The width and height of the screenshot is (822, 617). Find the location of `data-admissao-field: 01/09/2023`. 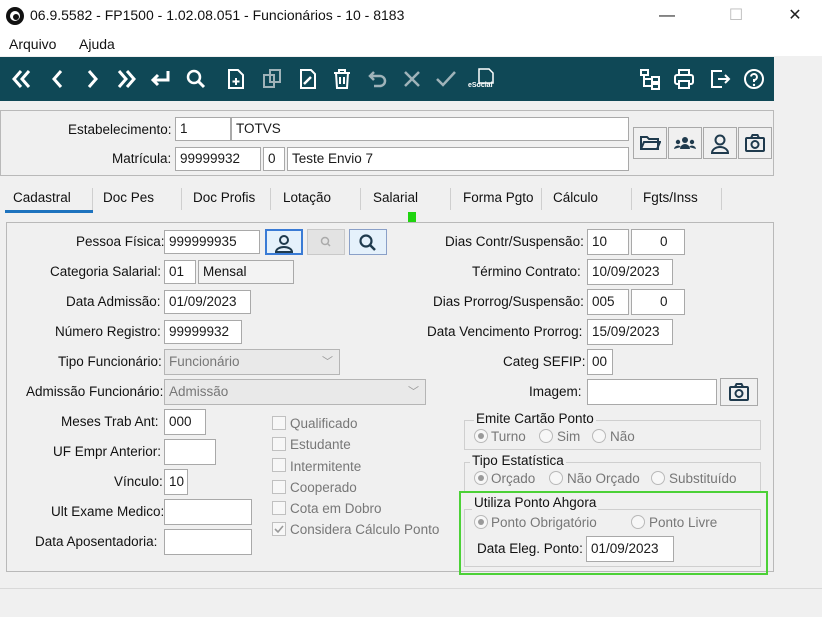

data-admissao-field: 01/09/2023 is located at coordinates (207, 302).